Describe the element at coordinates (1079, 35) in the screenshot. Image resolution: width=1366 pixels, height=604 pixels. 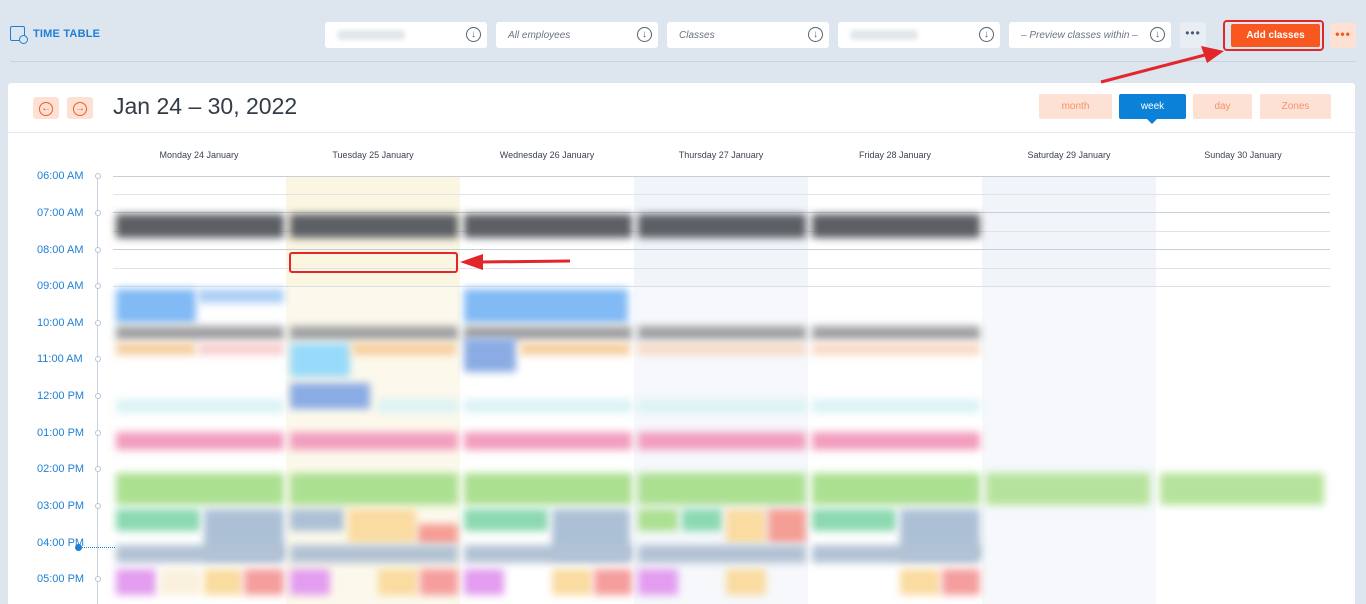
I see `preview-filter-value: – Preview classes within –` at that location.